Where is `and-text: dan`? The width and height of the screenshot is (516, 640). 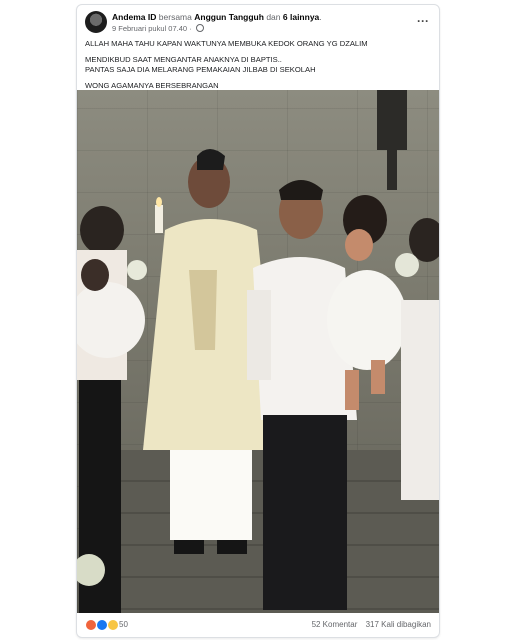
and-text: dan is located at coordinates (273, 17).